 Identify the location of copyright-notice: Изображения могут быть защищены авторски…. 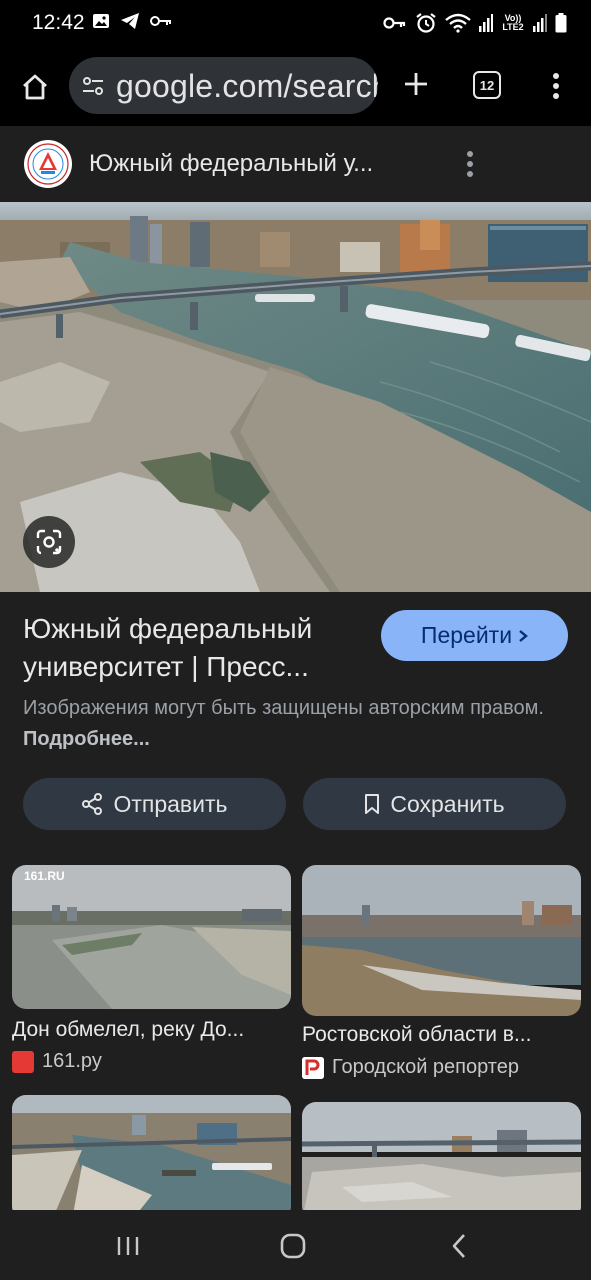
(295, 724).